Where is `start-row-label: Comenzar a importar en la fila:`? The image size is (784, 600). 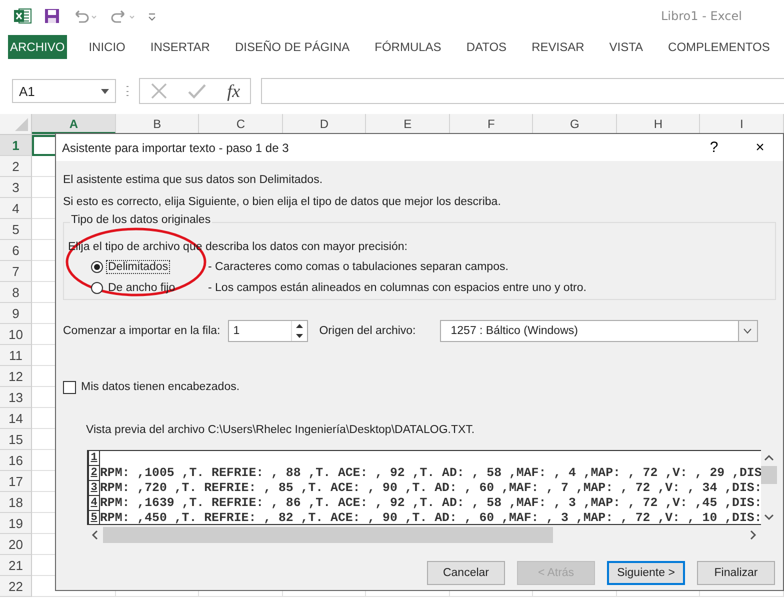
start-row-label: Comenzar a importar en la fila: is located at coordinates (141, 331).